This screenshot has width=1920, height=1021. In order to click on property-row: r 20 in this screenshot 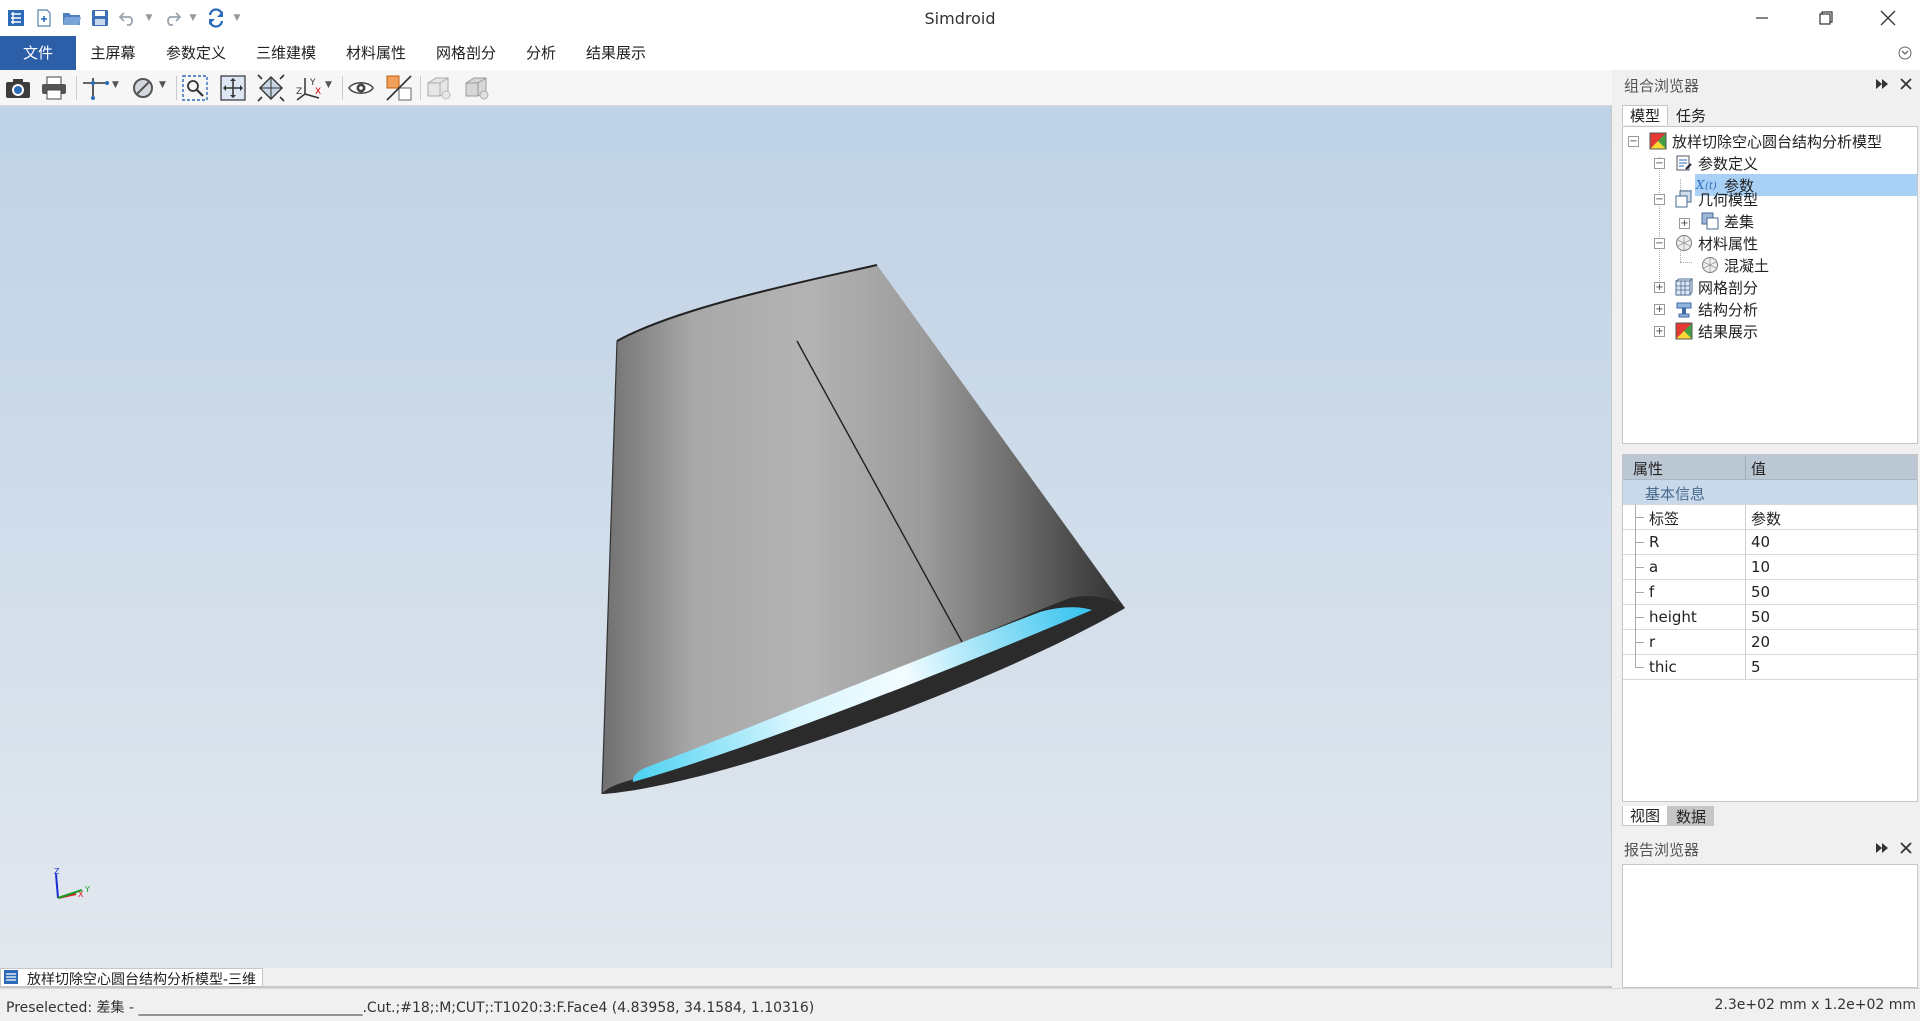, I will do `click(1770, 642)`.